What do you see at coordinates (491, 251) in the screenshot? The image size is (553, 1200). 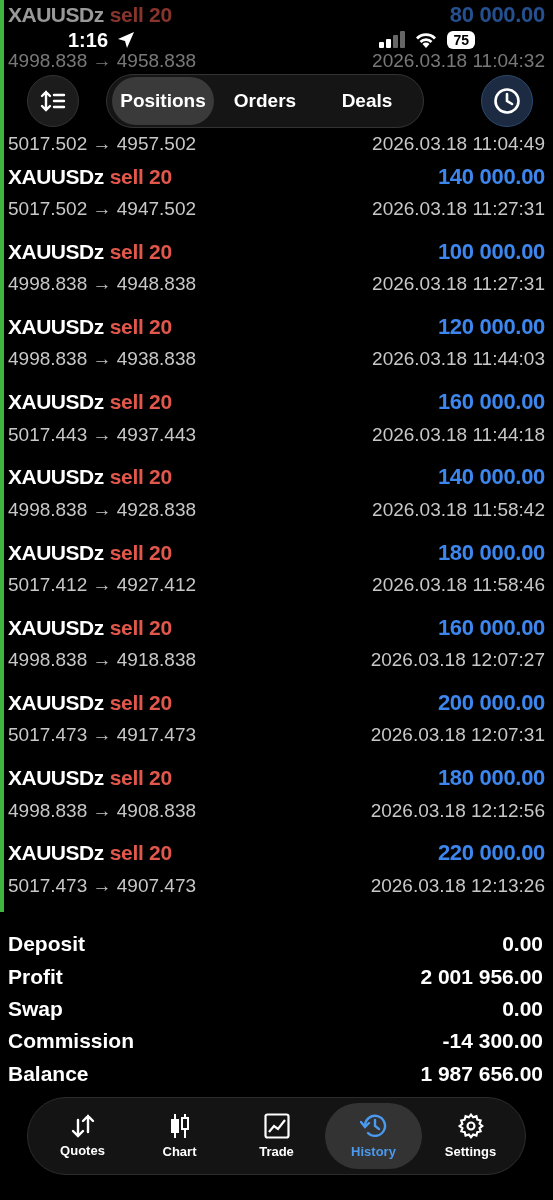 I see `profit-text: 100 000.00` at bounding box center [491, 251].